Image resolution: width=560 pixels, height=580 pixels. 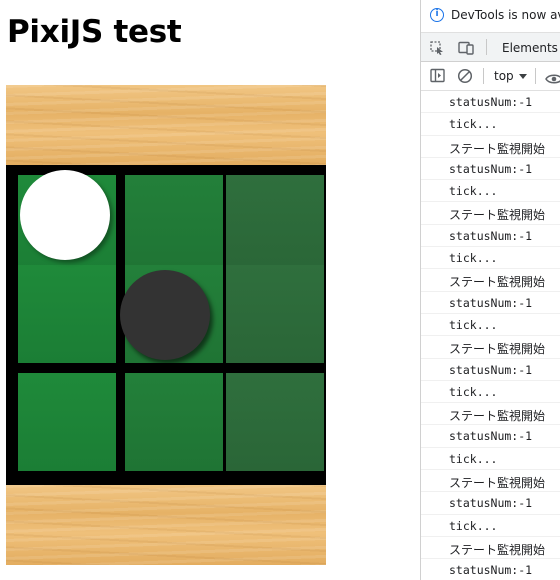 I want to click on devtools-notice-text: DevTools is now avai, so click(x=505, y=15).